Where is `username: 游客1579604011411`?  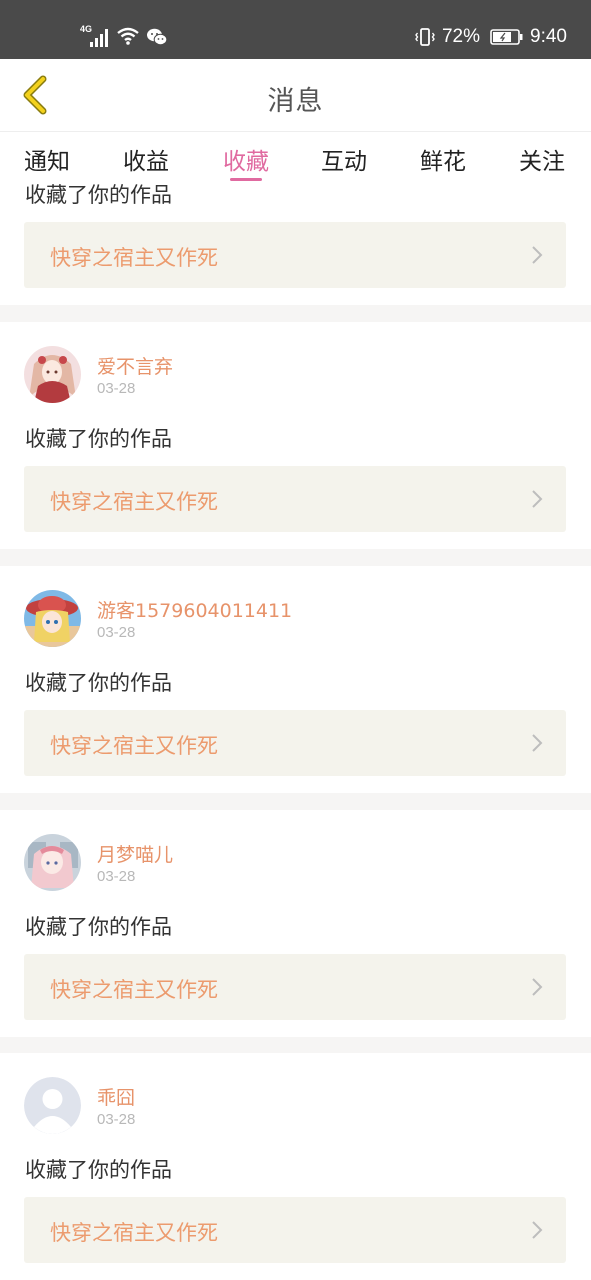 username: 游客1579604011411 is located at coordinates (194, 609).